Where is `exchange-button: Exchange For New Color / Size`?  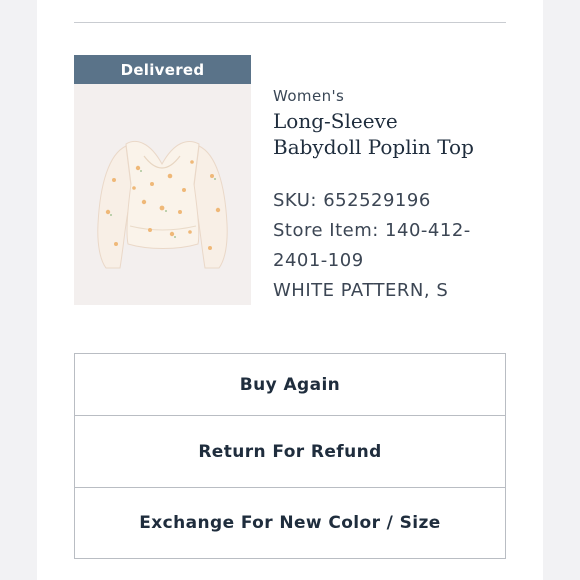
exchange-button: Exchange For New Color / Size is located at coordinates (290, 522).